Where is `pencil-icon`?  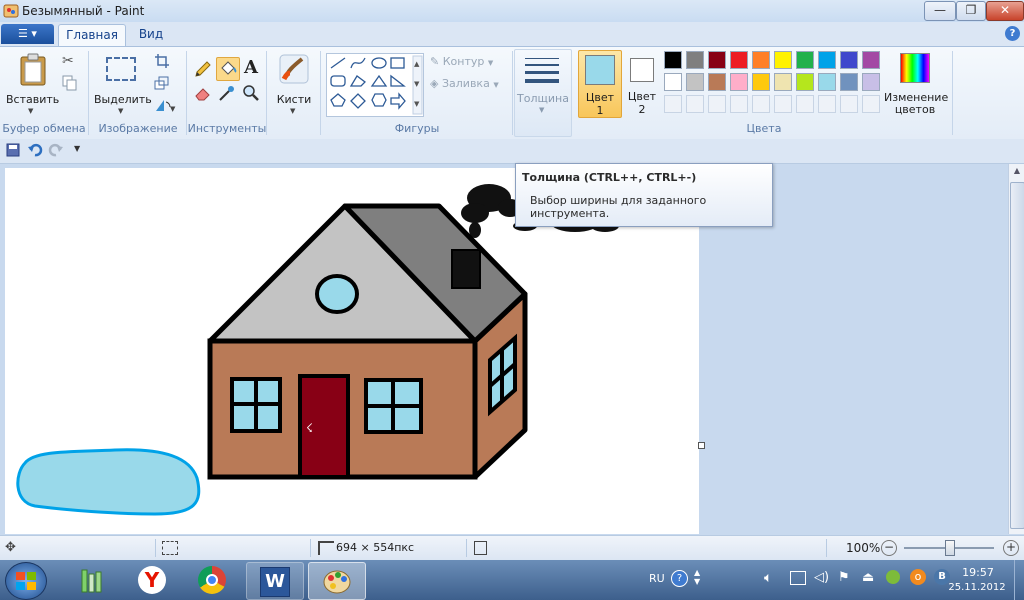
pencil-icon is located at coordinates (203, 69).